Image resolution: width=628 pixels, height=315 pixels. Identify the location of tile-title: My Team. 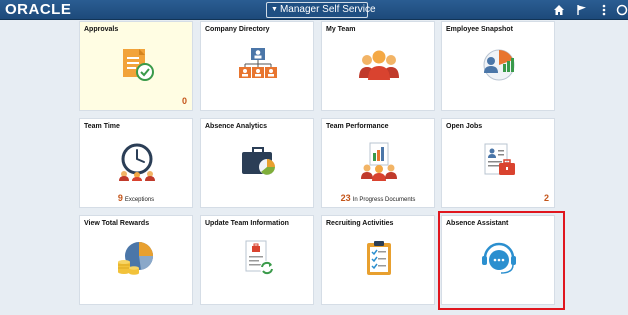
(341, 29).